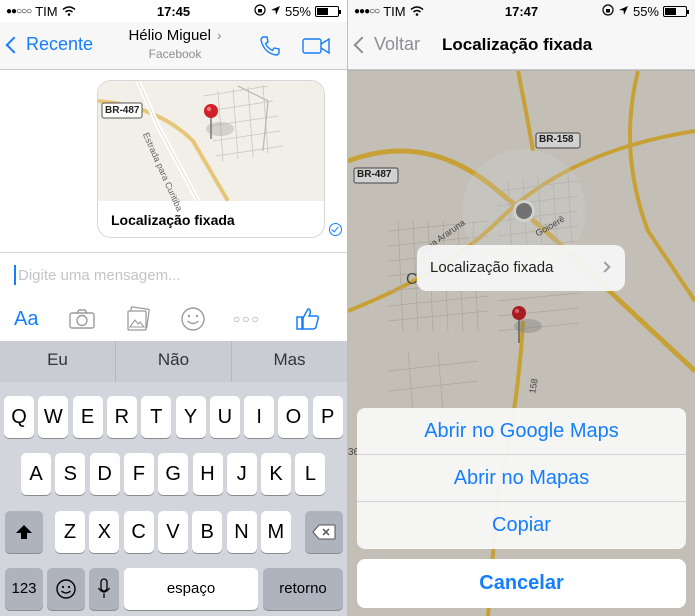  Describe the element at coordinates (121, 417) in the screenshot. I see `key-r: R` at that location.